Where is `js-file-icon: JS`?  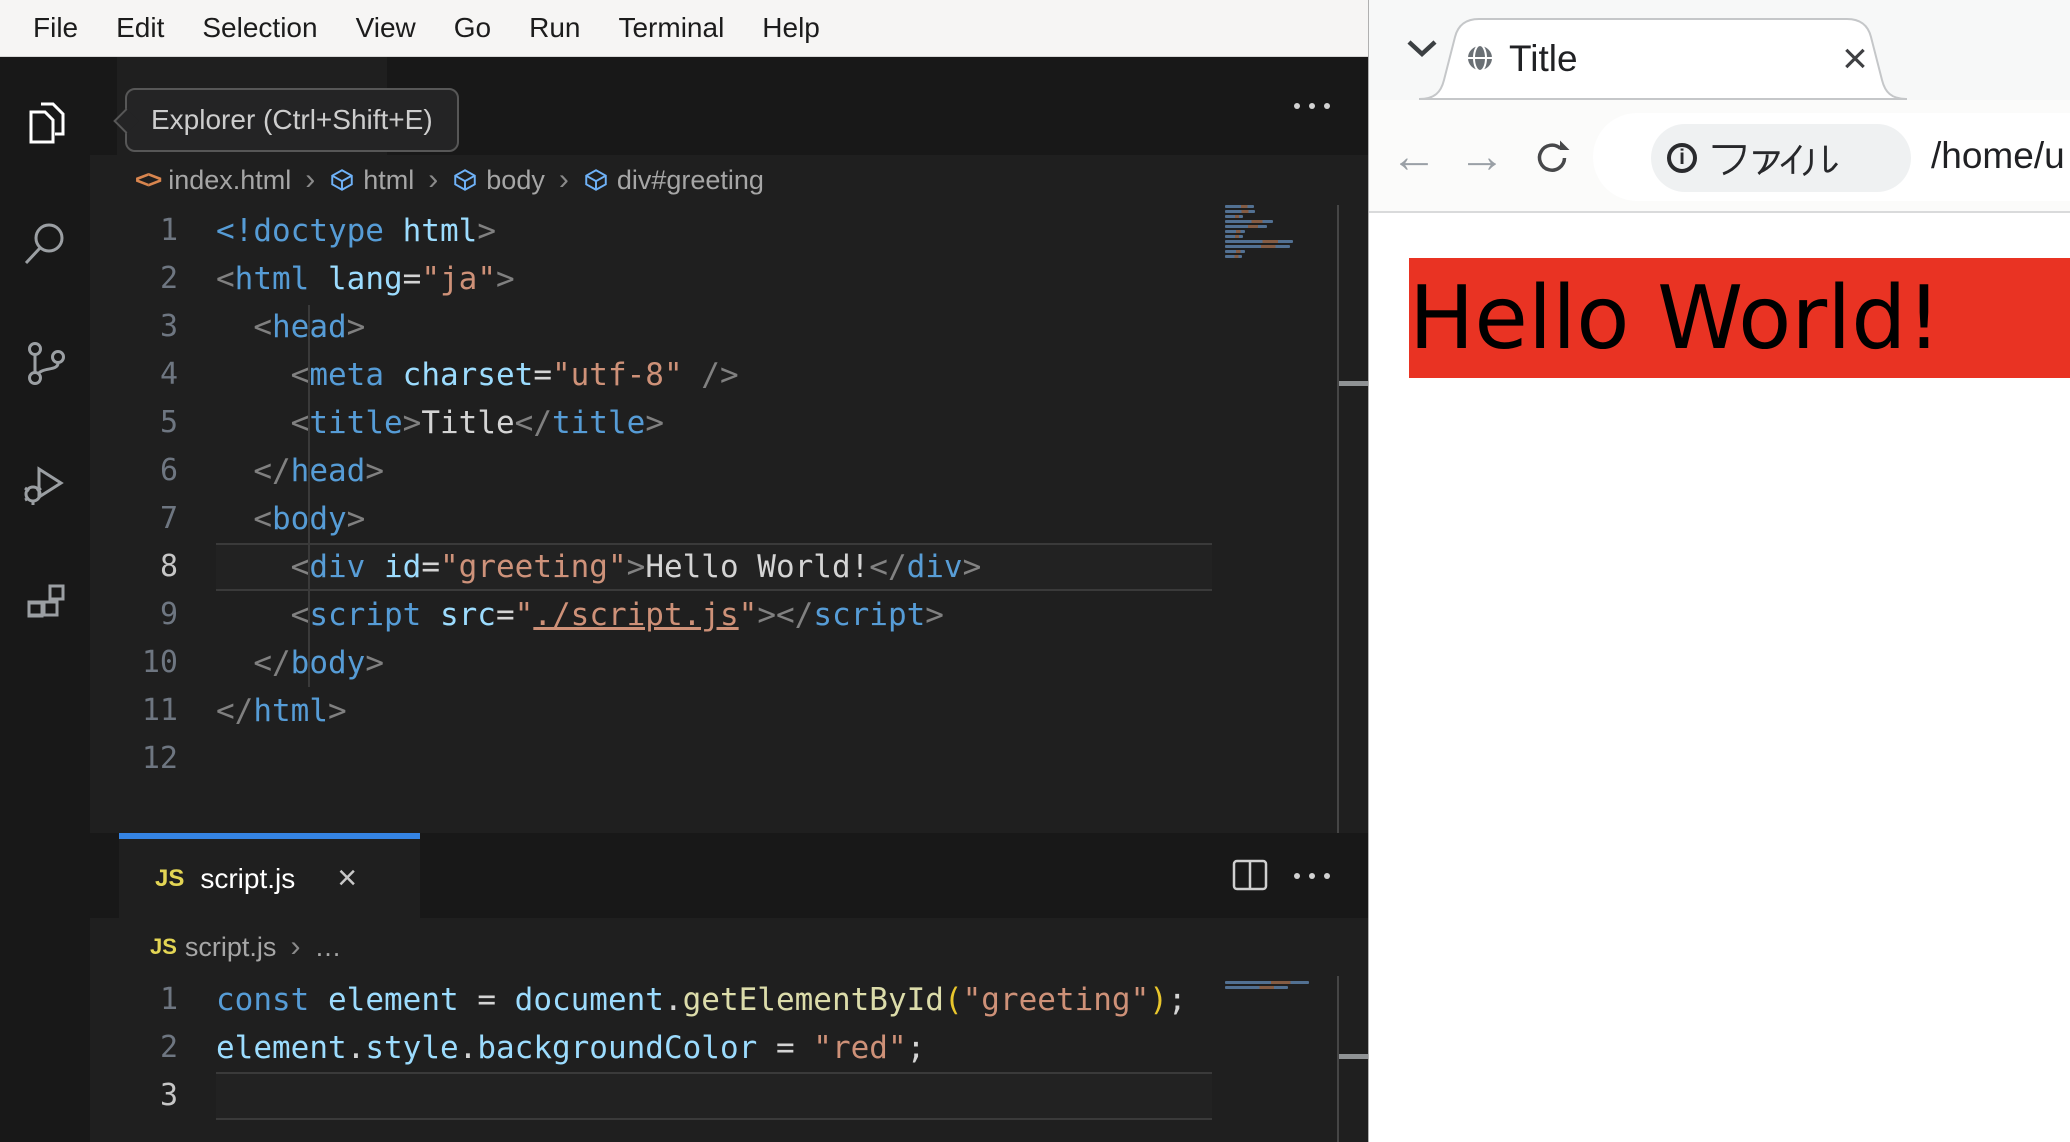 js-file-icon: JS is located at coordinates (163, 946).